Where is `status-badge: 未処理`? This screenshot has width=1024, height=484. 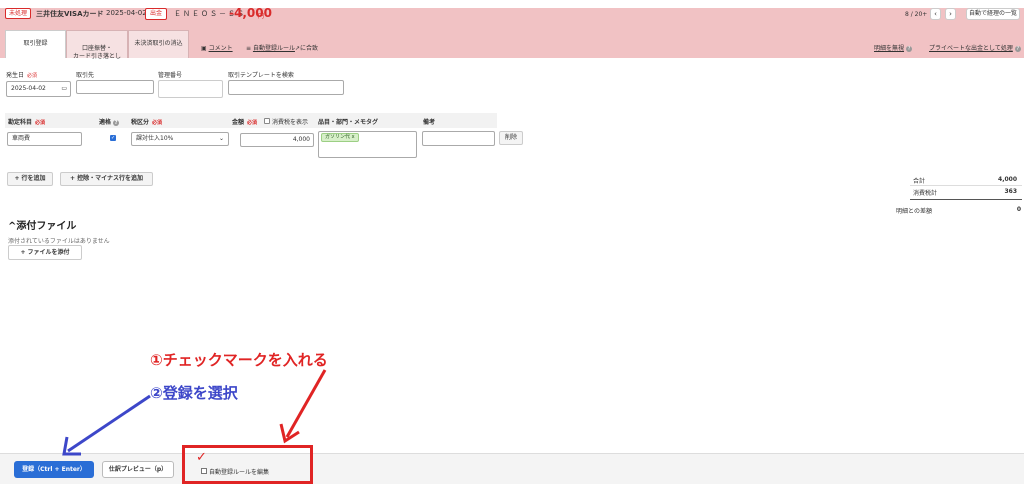
status-badge: 未処理 is located at coordinates (18, 13).